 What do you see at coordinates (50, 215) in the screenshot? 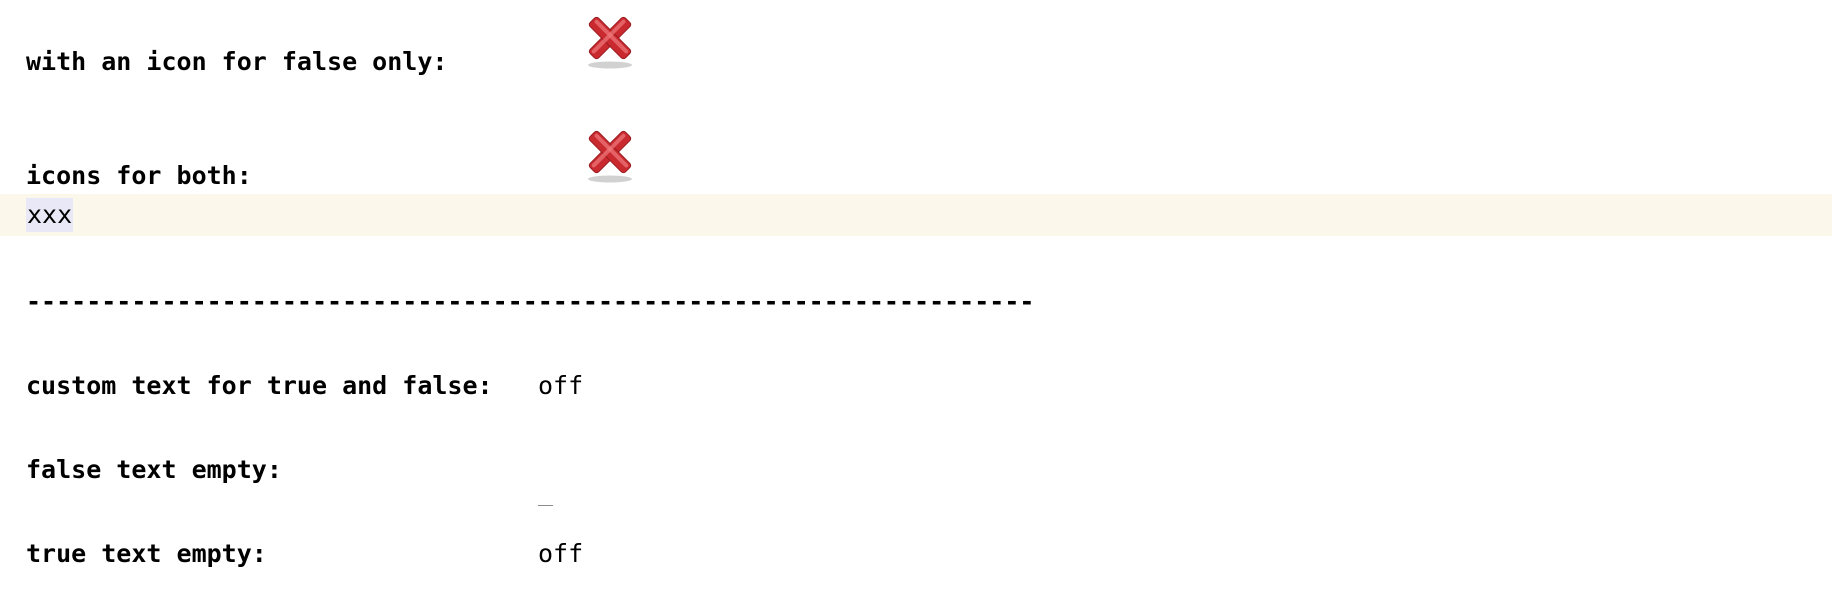
I see `selected-text: xxx` at bounding box center [50, 215].